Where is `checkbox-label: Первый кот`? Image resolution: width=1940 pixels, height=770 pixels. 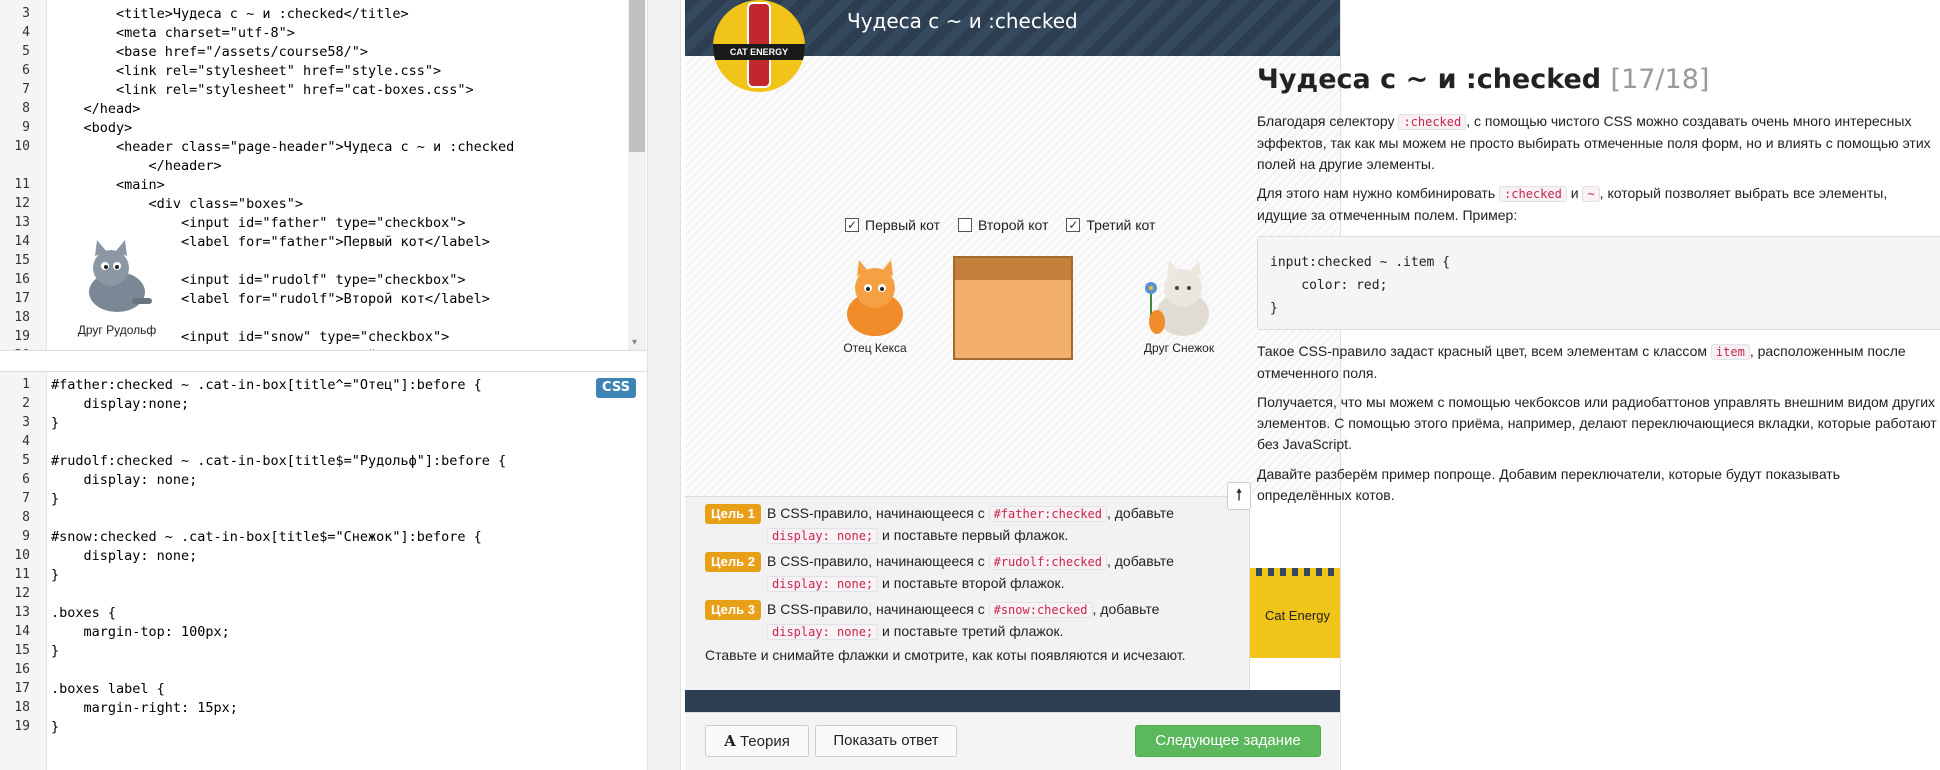
checkbox-label: Первый кот is located at coordinates (902, 225).